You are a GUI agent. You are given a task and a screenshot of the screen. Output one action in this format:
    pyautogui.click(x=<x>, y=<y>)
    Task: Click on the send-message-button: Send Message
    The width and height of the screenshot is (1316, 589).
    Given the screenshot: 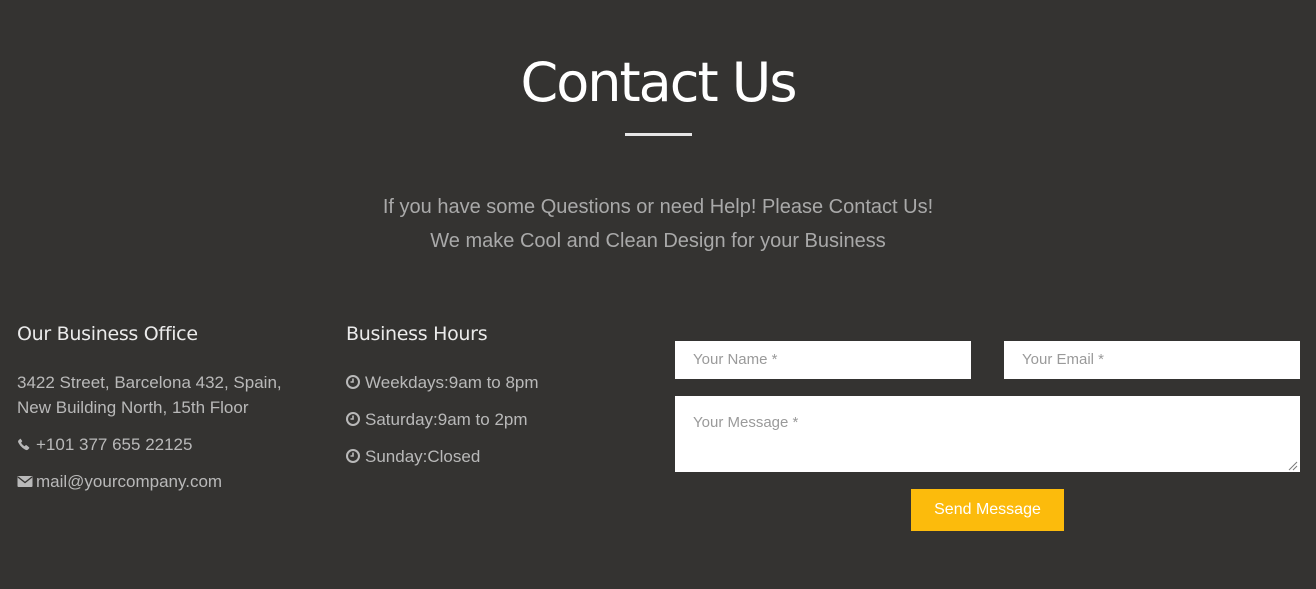 What is the action you would take?
    pyautogui.click(x=987, y=510)
    